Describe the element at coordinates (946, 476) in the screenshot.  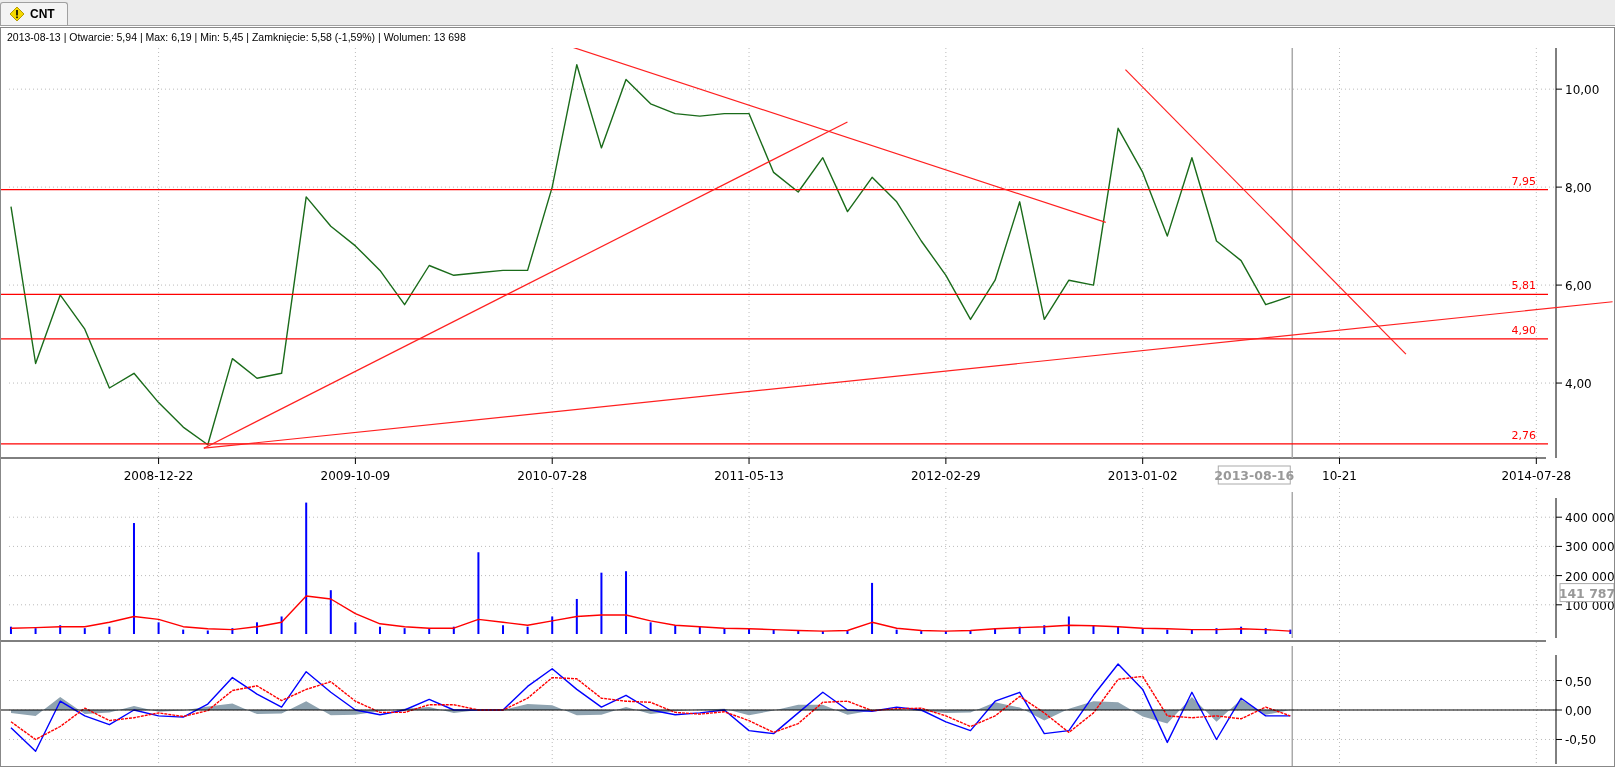
I see `axis-label: 2012-02-29` at that location.